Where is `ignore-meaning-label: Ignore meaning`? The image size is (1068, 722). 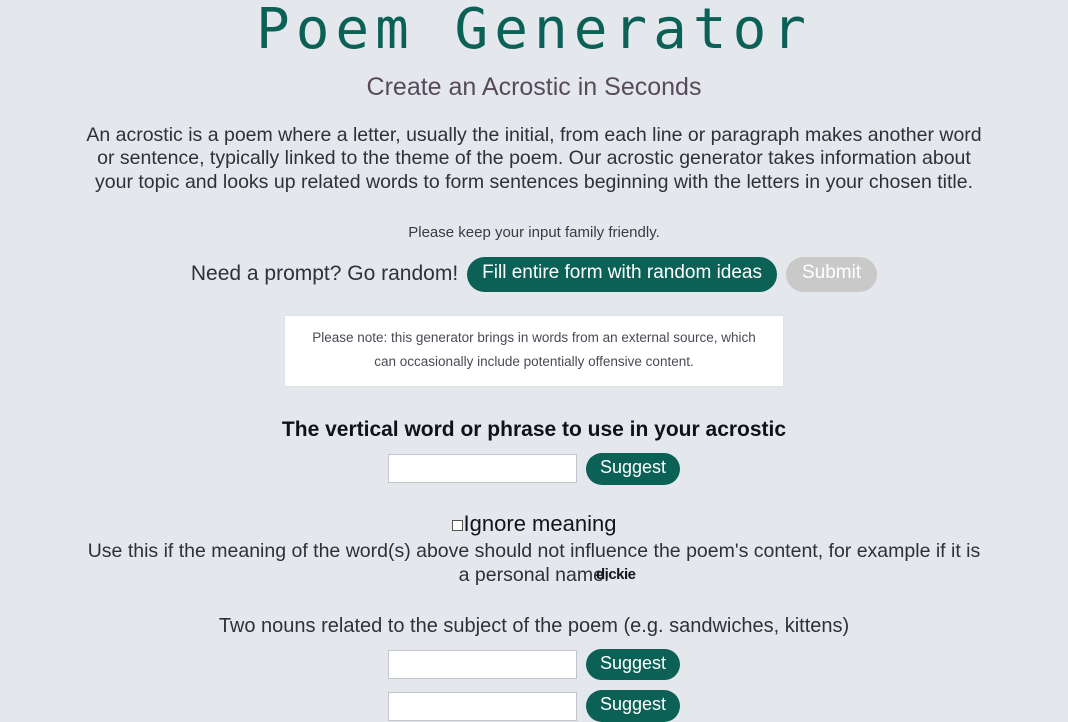 ignore-meaning-label: Ignore meaning is located at coordinates (540, 524).